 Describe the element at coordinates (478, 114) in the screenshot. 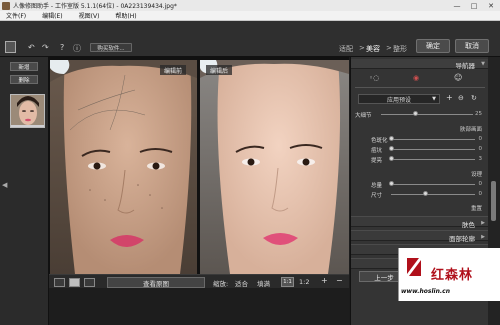

I see `detail-value: 25` at that location.